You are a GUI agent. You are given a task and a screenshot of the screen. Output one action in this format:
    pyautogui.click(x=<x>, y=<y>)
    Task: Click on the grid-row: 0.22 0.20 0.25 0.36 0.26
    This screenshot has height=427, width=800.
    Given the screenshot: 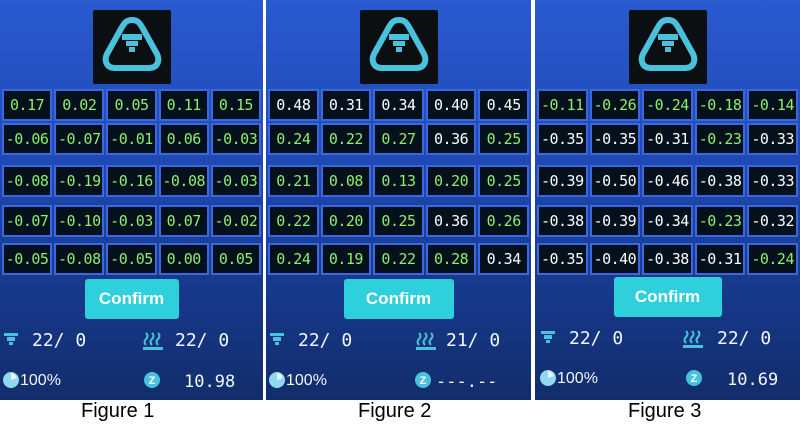 What is the action you would take?
    pyautogui.click(x=398, y=221)
    